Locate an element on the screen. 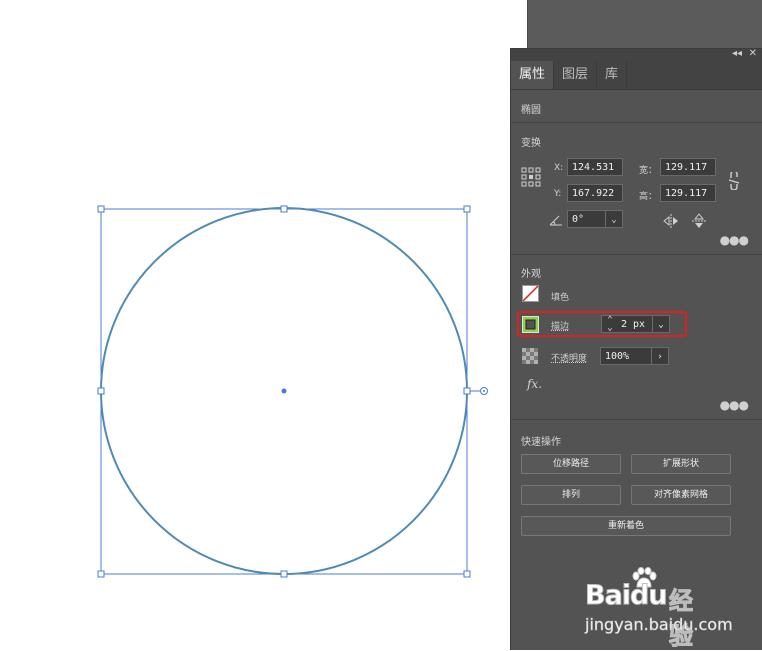 The width and height of the screenshot is (762, 651). quick-actions-section: 快速操作 位移路径 扩展形状 排列 对齐像素网格 重新着色 is located at coordinates (636, 495).